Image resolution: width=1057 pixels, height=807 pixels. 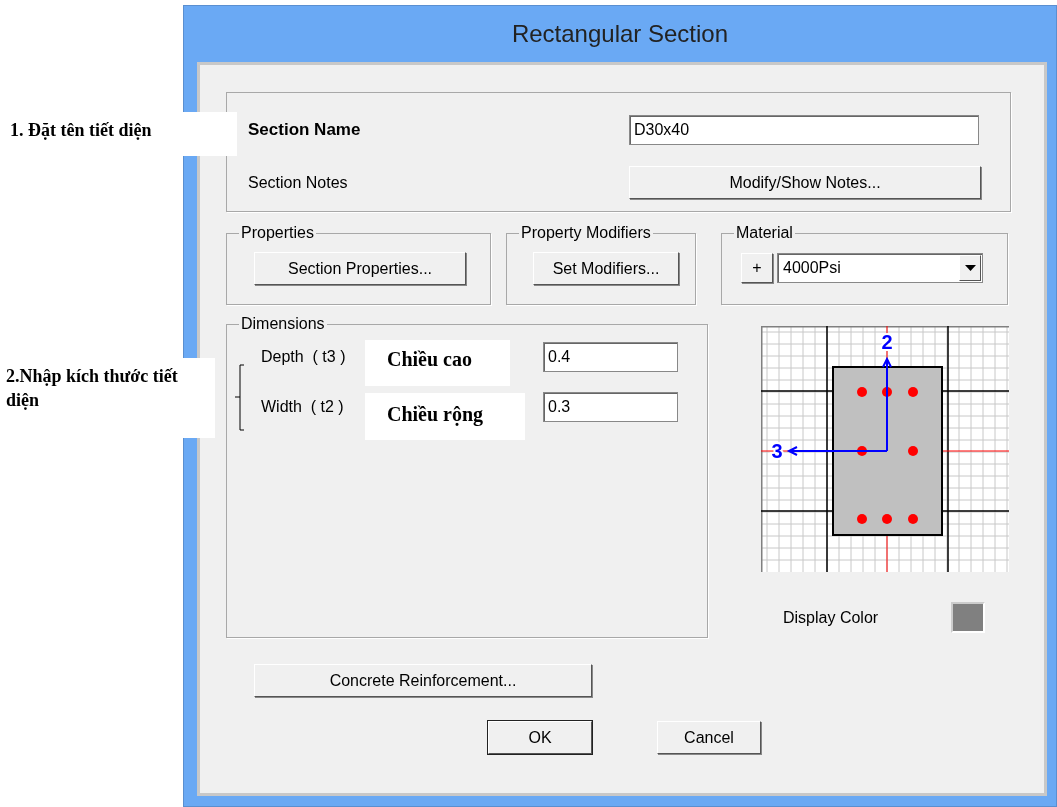 I want to click on dimension-field: 0.3, so click(x=610, y=407).